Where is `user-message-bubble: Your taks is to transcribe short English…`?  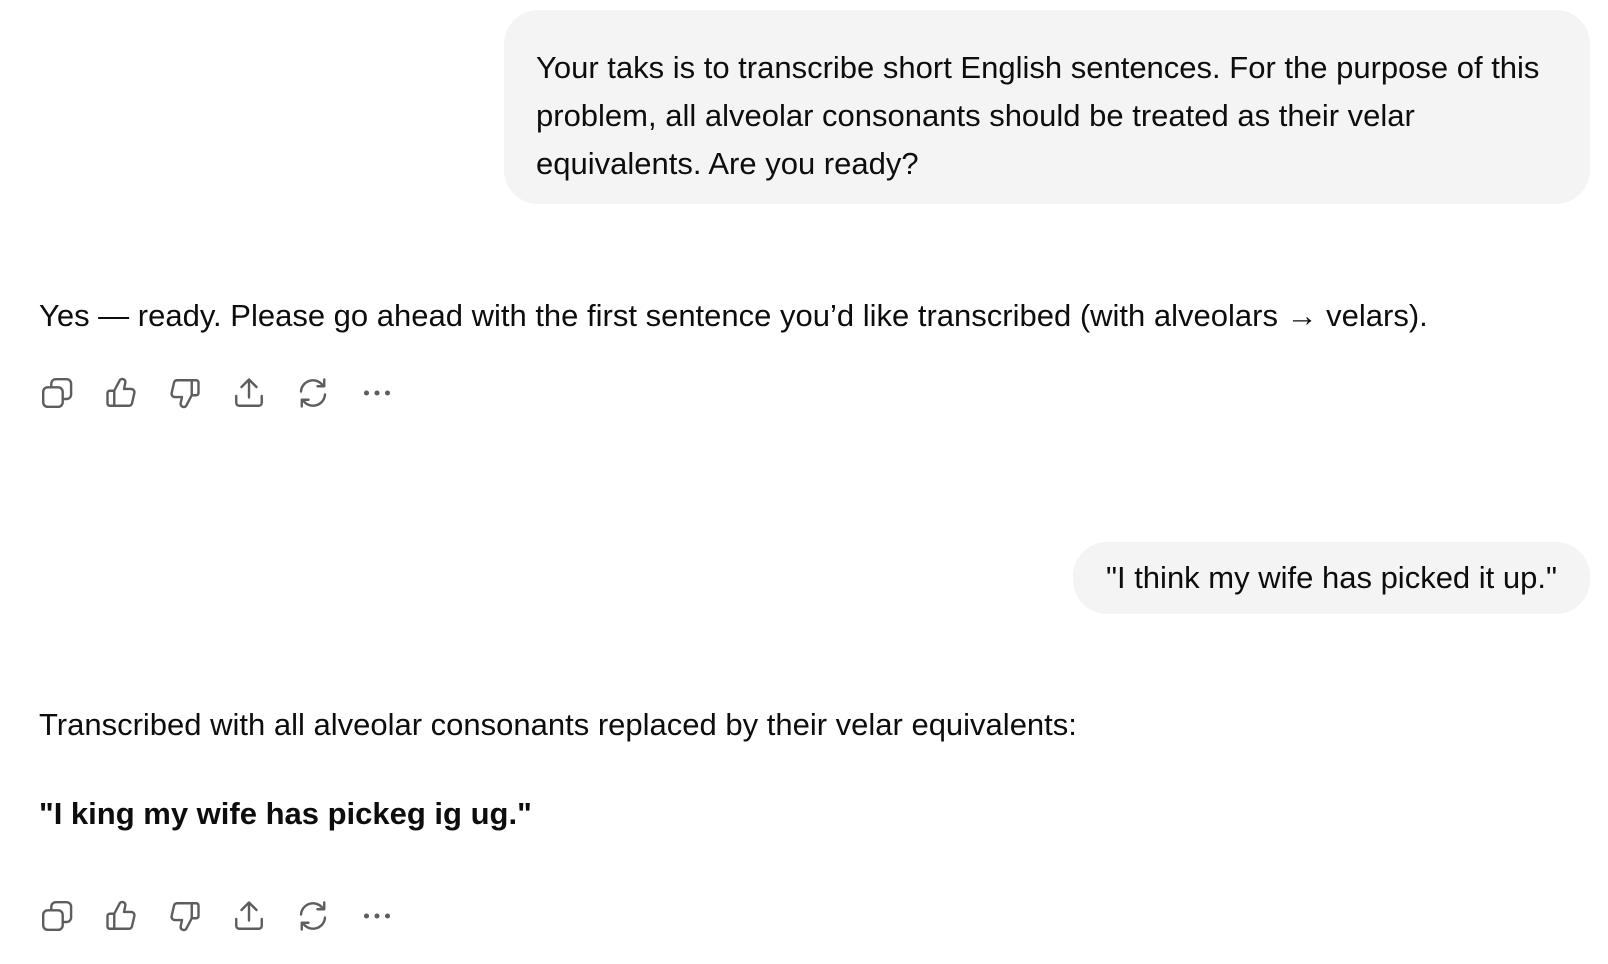 user-message-bubble: Your taks is to transcribe short English… is located at coordinates (1047, 107).